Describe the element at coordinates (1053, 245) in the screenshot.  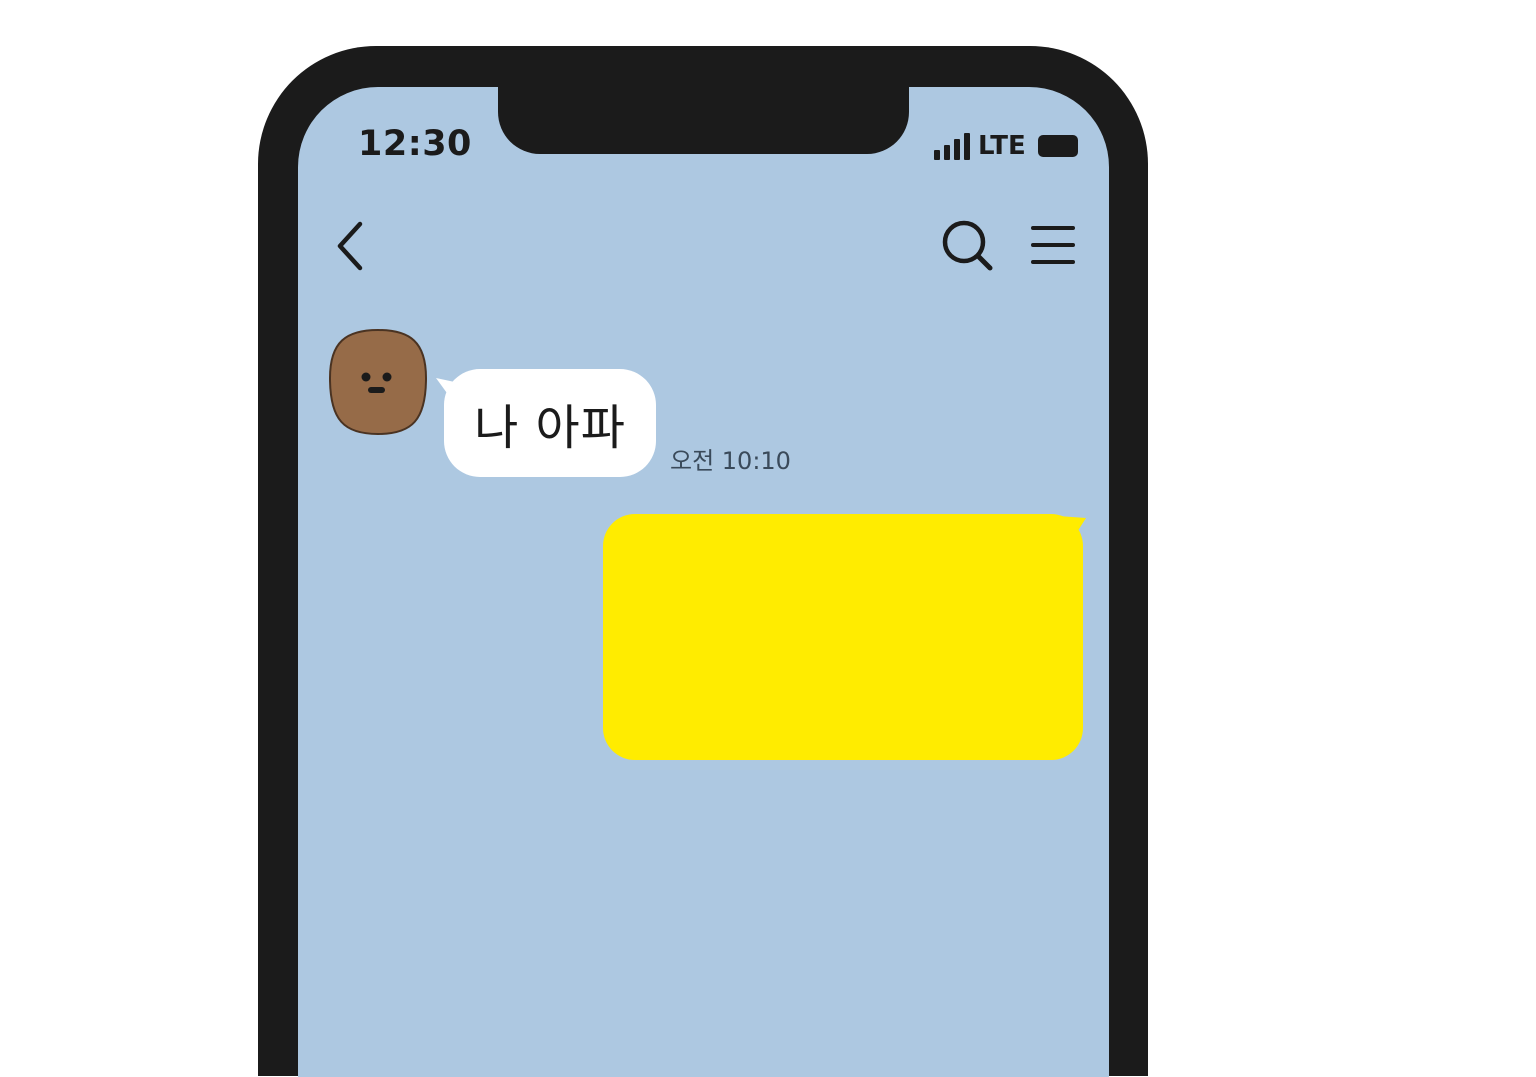
I see `hamburger-menu-icon` at that location.